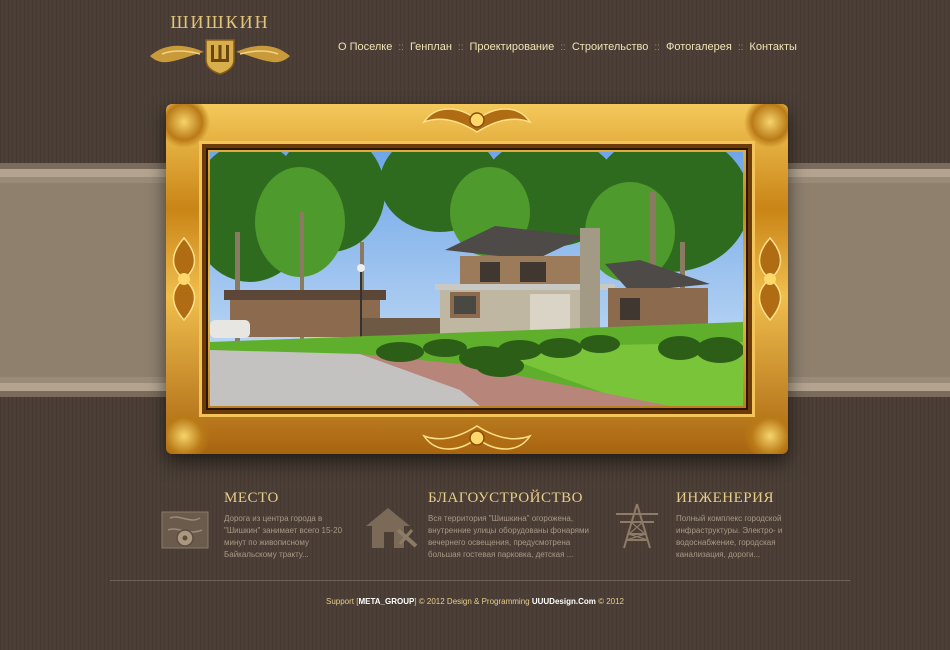 Image resolution: width=950 pixels, height=650 pixels. Describe the element at coordinates (185, 530) in the screenshot. I see `location-compass-icon` at that location.